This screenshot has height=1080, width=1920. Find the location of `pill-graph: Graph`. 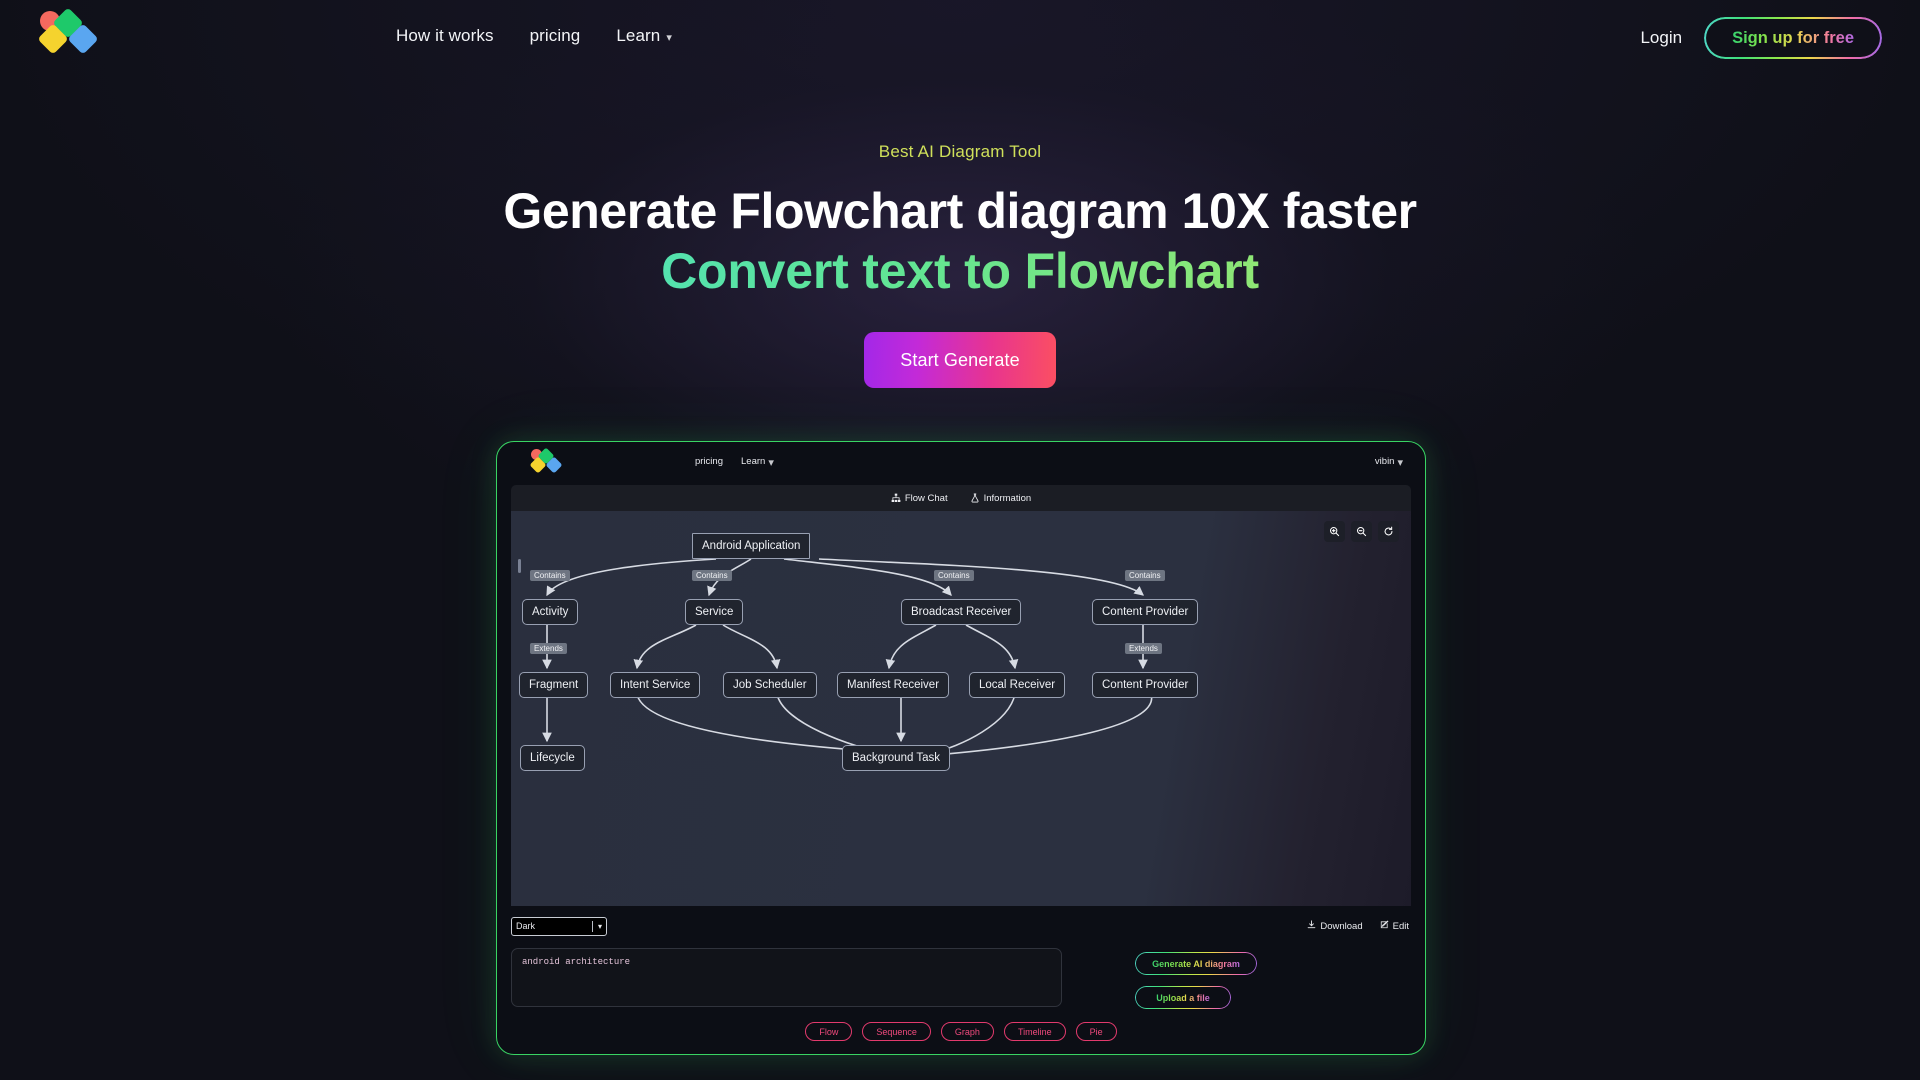

pill-graph: Graph is located at coordinates (967, 1031).